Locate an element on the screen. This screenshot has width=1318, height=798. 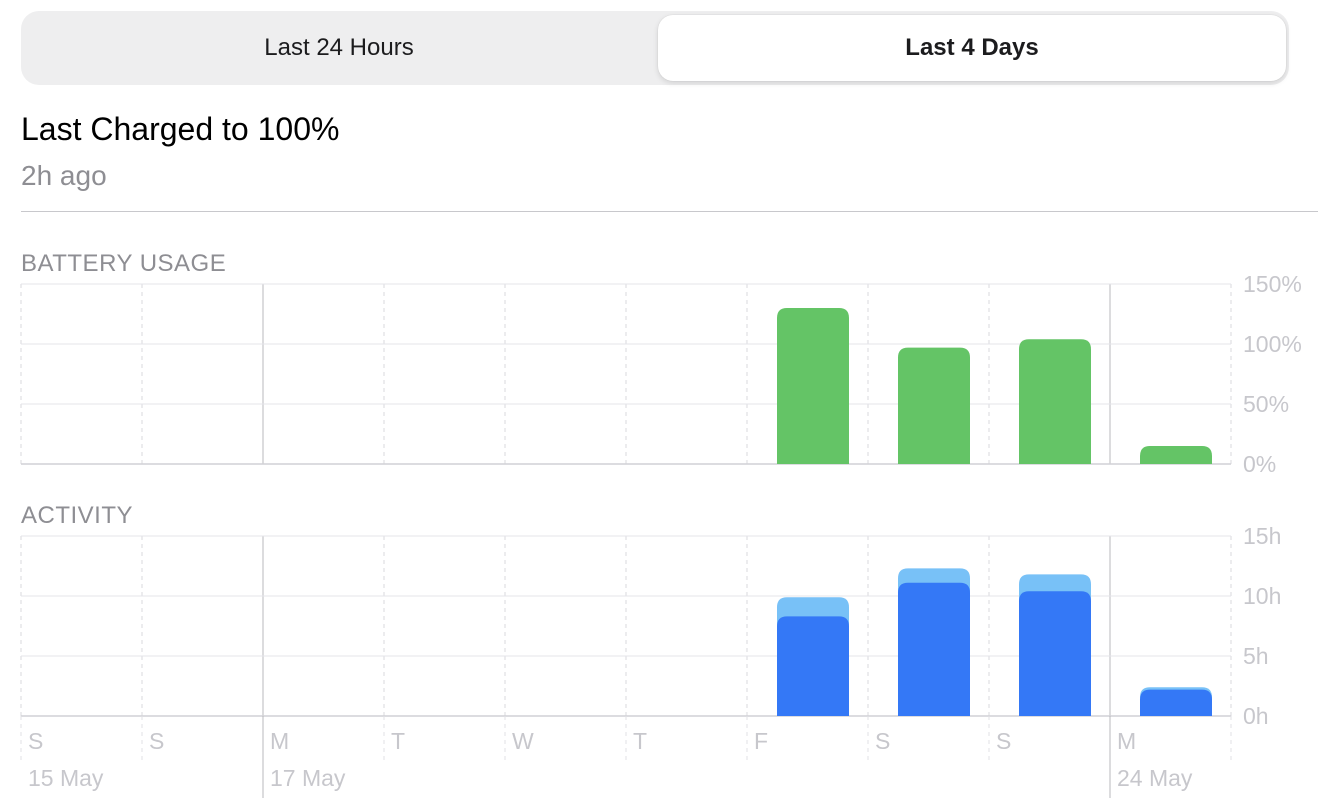
x-date-label: 15 May is located at coordinates (66, 778).